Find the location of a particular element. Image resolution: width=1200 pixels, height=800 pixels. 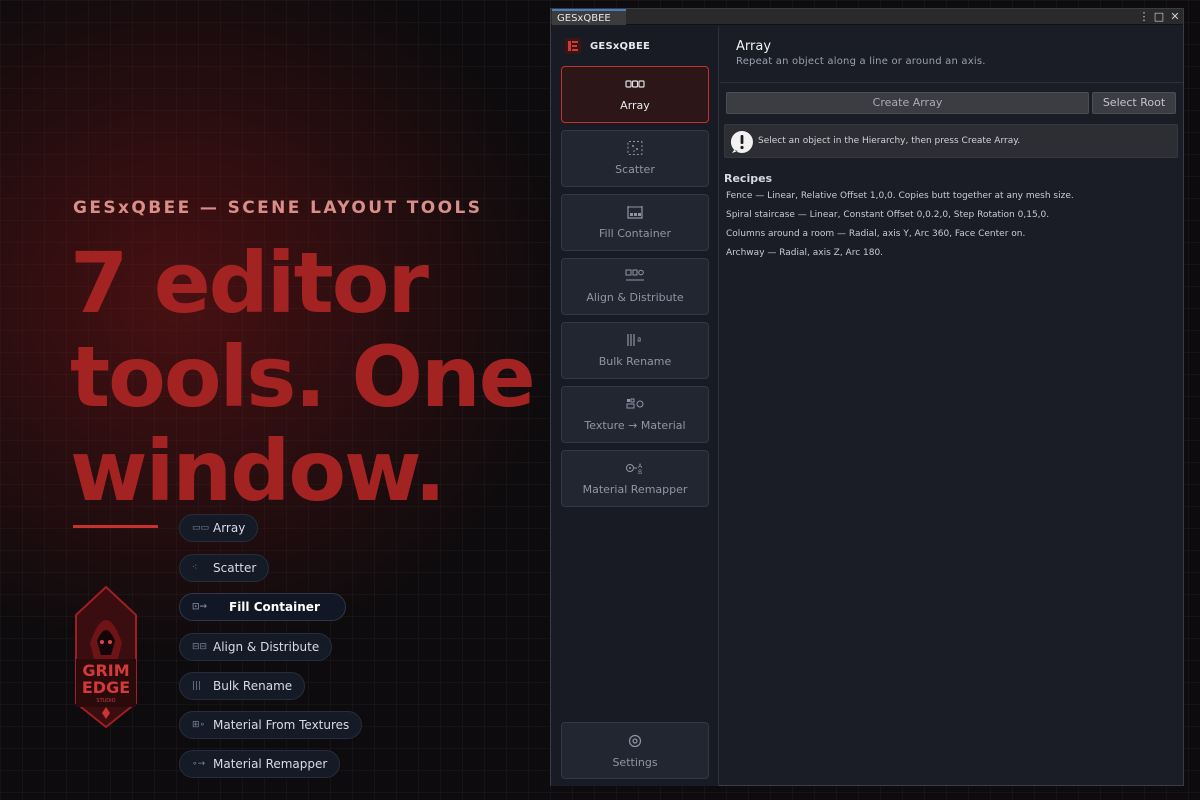

array-icon is located at coordinates (635, 84).